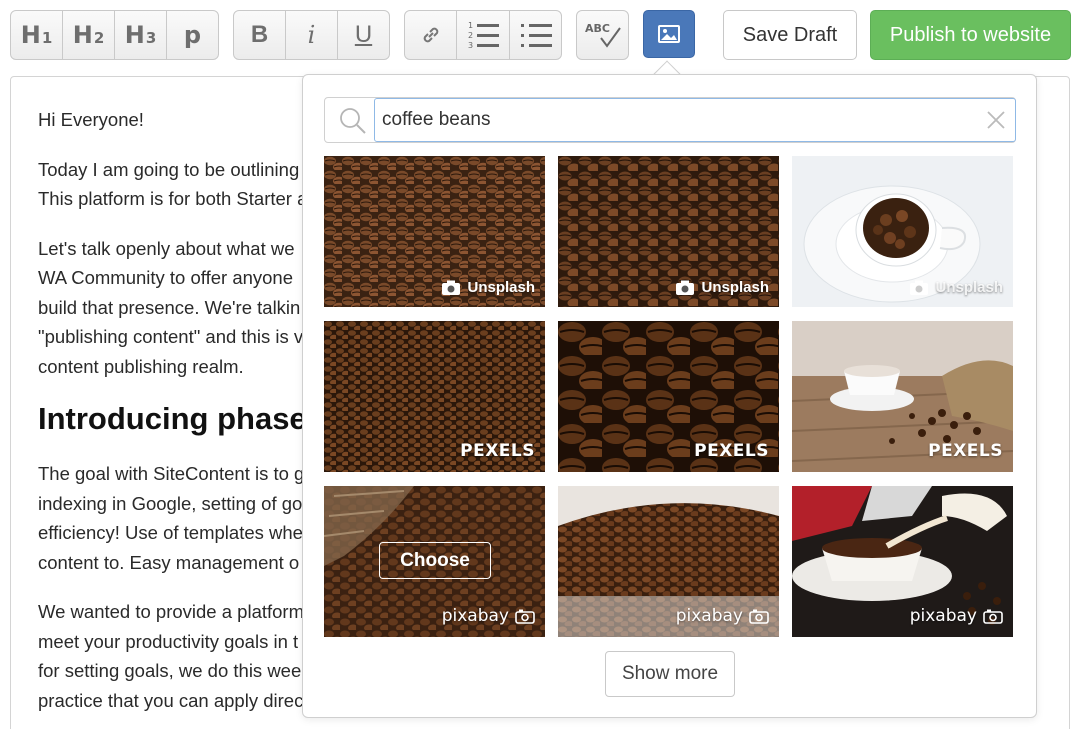 The height and width of the screenshot is (729, 1079). I want to click on image-icon, so click(669, 34).